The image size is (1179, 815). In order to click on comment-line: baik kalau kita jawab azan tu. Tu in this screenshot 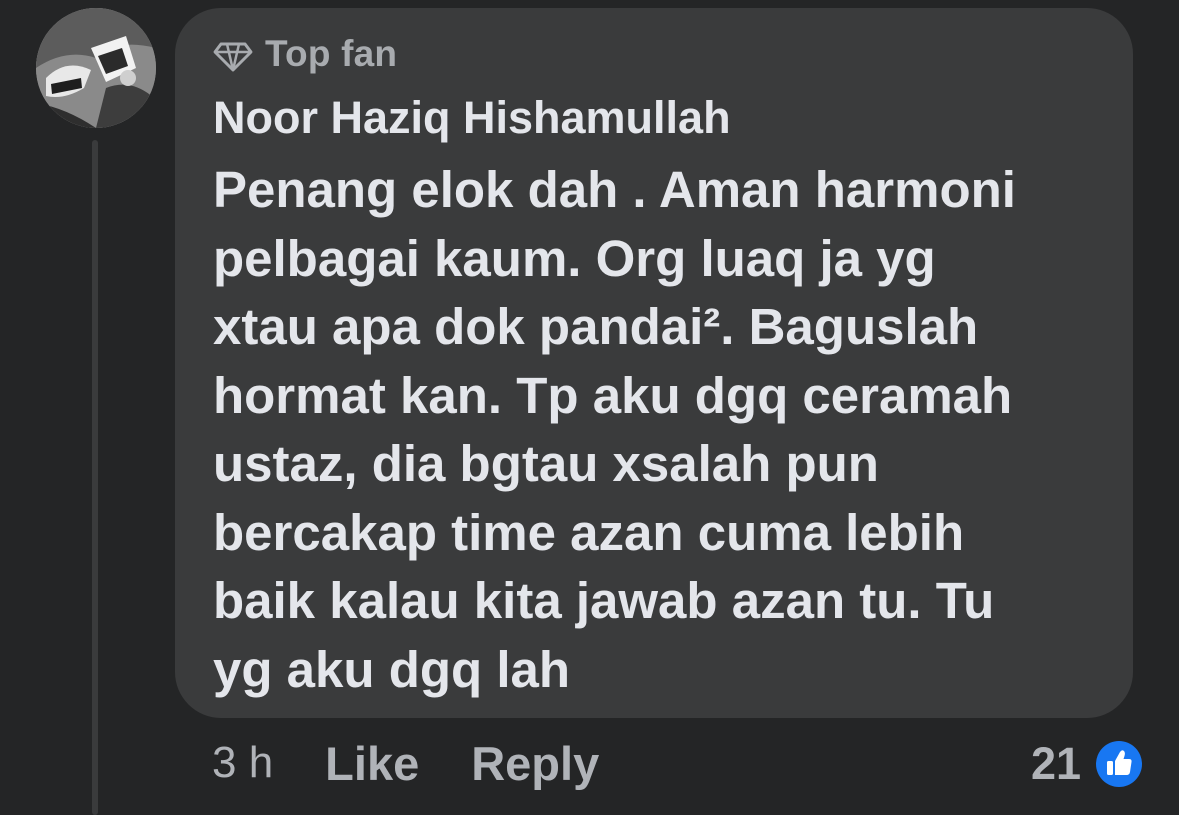, I will do `click(604, 600)`.